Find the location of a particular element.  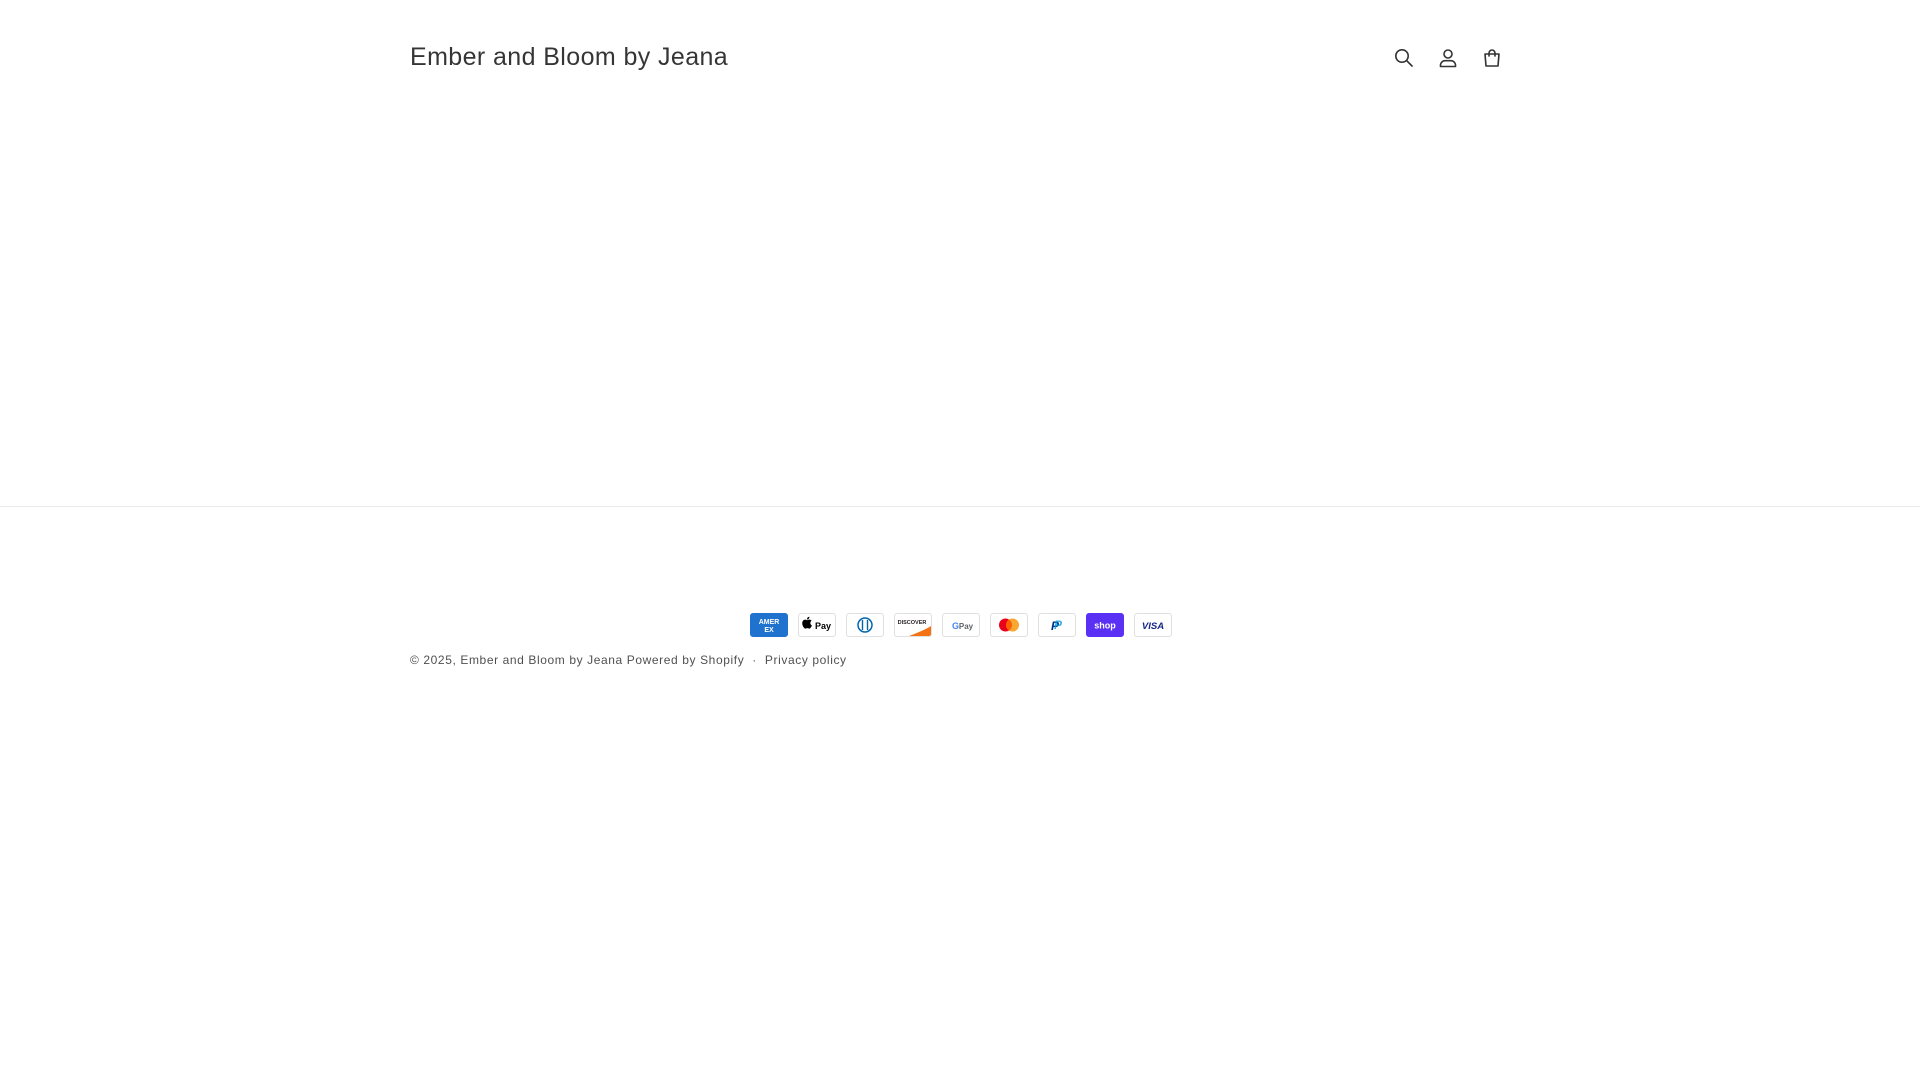

google-pay-icon: G Pay is located at coordinates (961, 625).